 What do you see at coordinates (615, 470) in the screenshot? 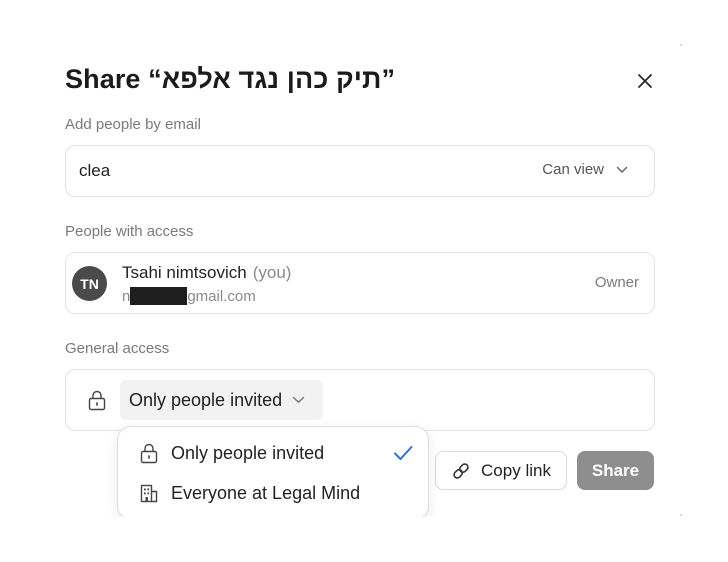
I see `share-button: Share` at bounding box center [615, 470].